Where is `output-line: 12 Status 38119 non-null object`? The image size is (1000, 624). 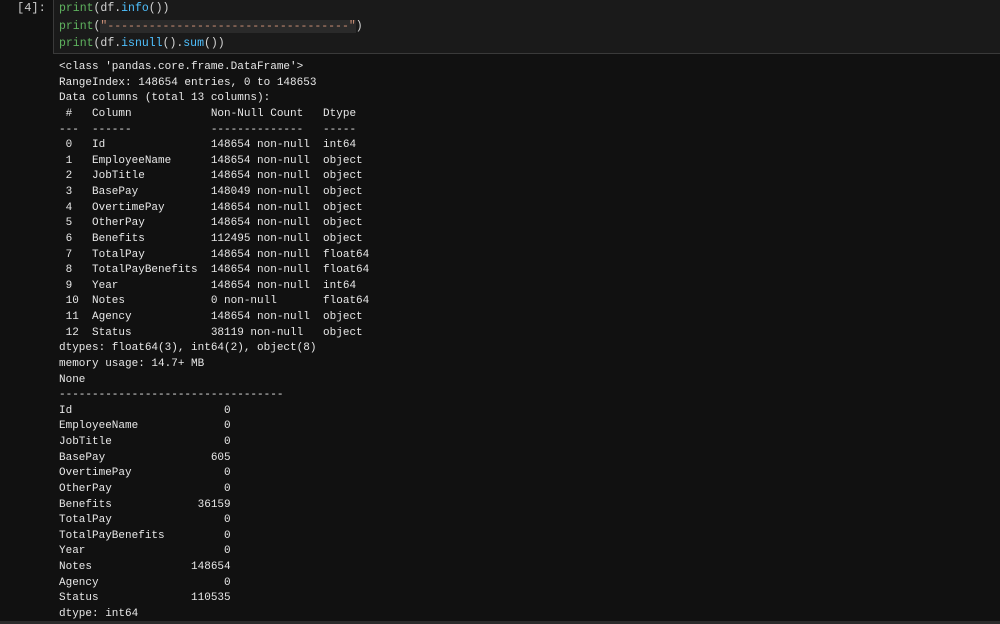
output-line: 12 Status 38119 non-null object is located at coordinates (214, 332).